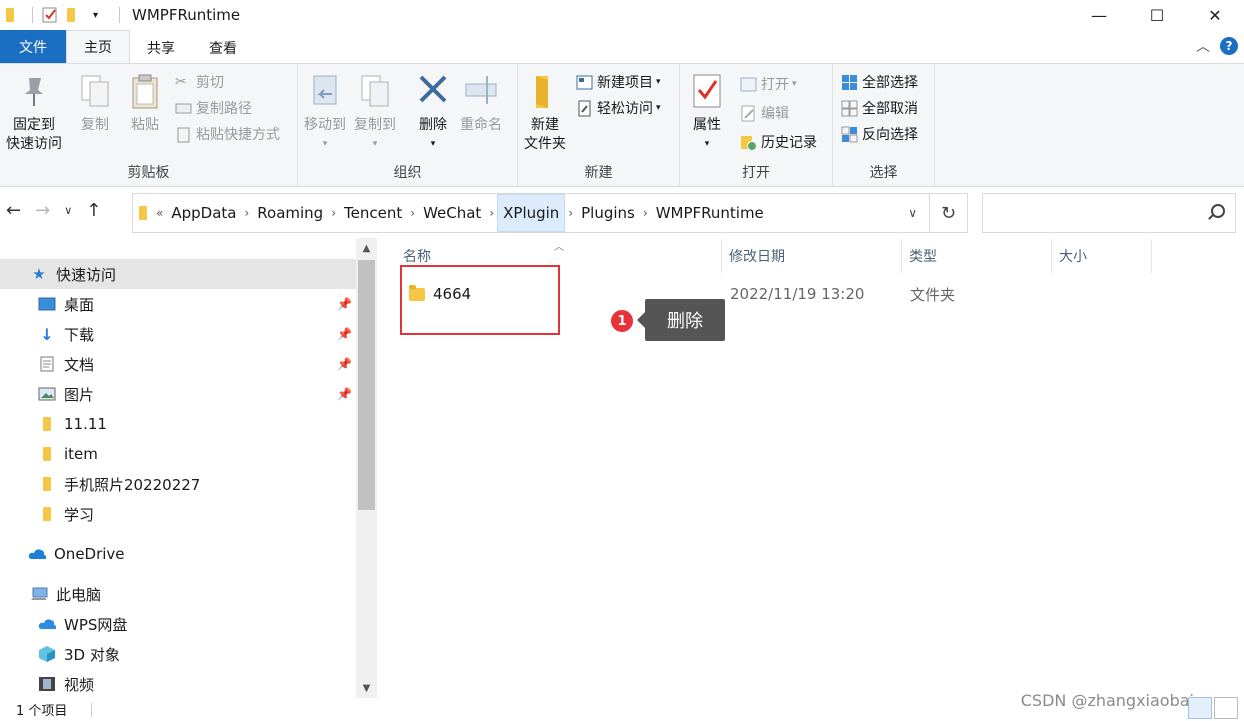 The height and width of the screenshot is (721, 1244). I want to click on sidebar-item-3d-objects: 3D 对象, so click(178, 654).